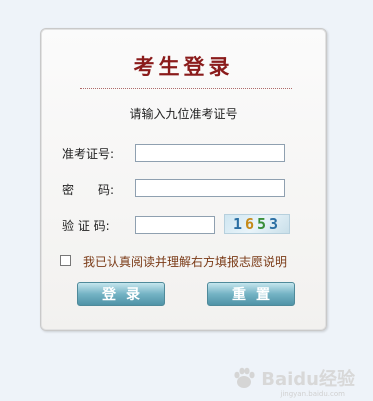 Image resolution: width=373 pixels, height=401 pixels. I want to click on paw-icon, so click(244, 377).